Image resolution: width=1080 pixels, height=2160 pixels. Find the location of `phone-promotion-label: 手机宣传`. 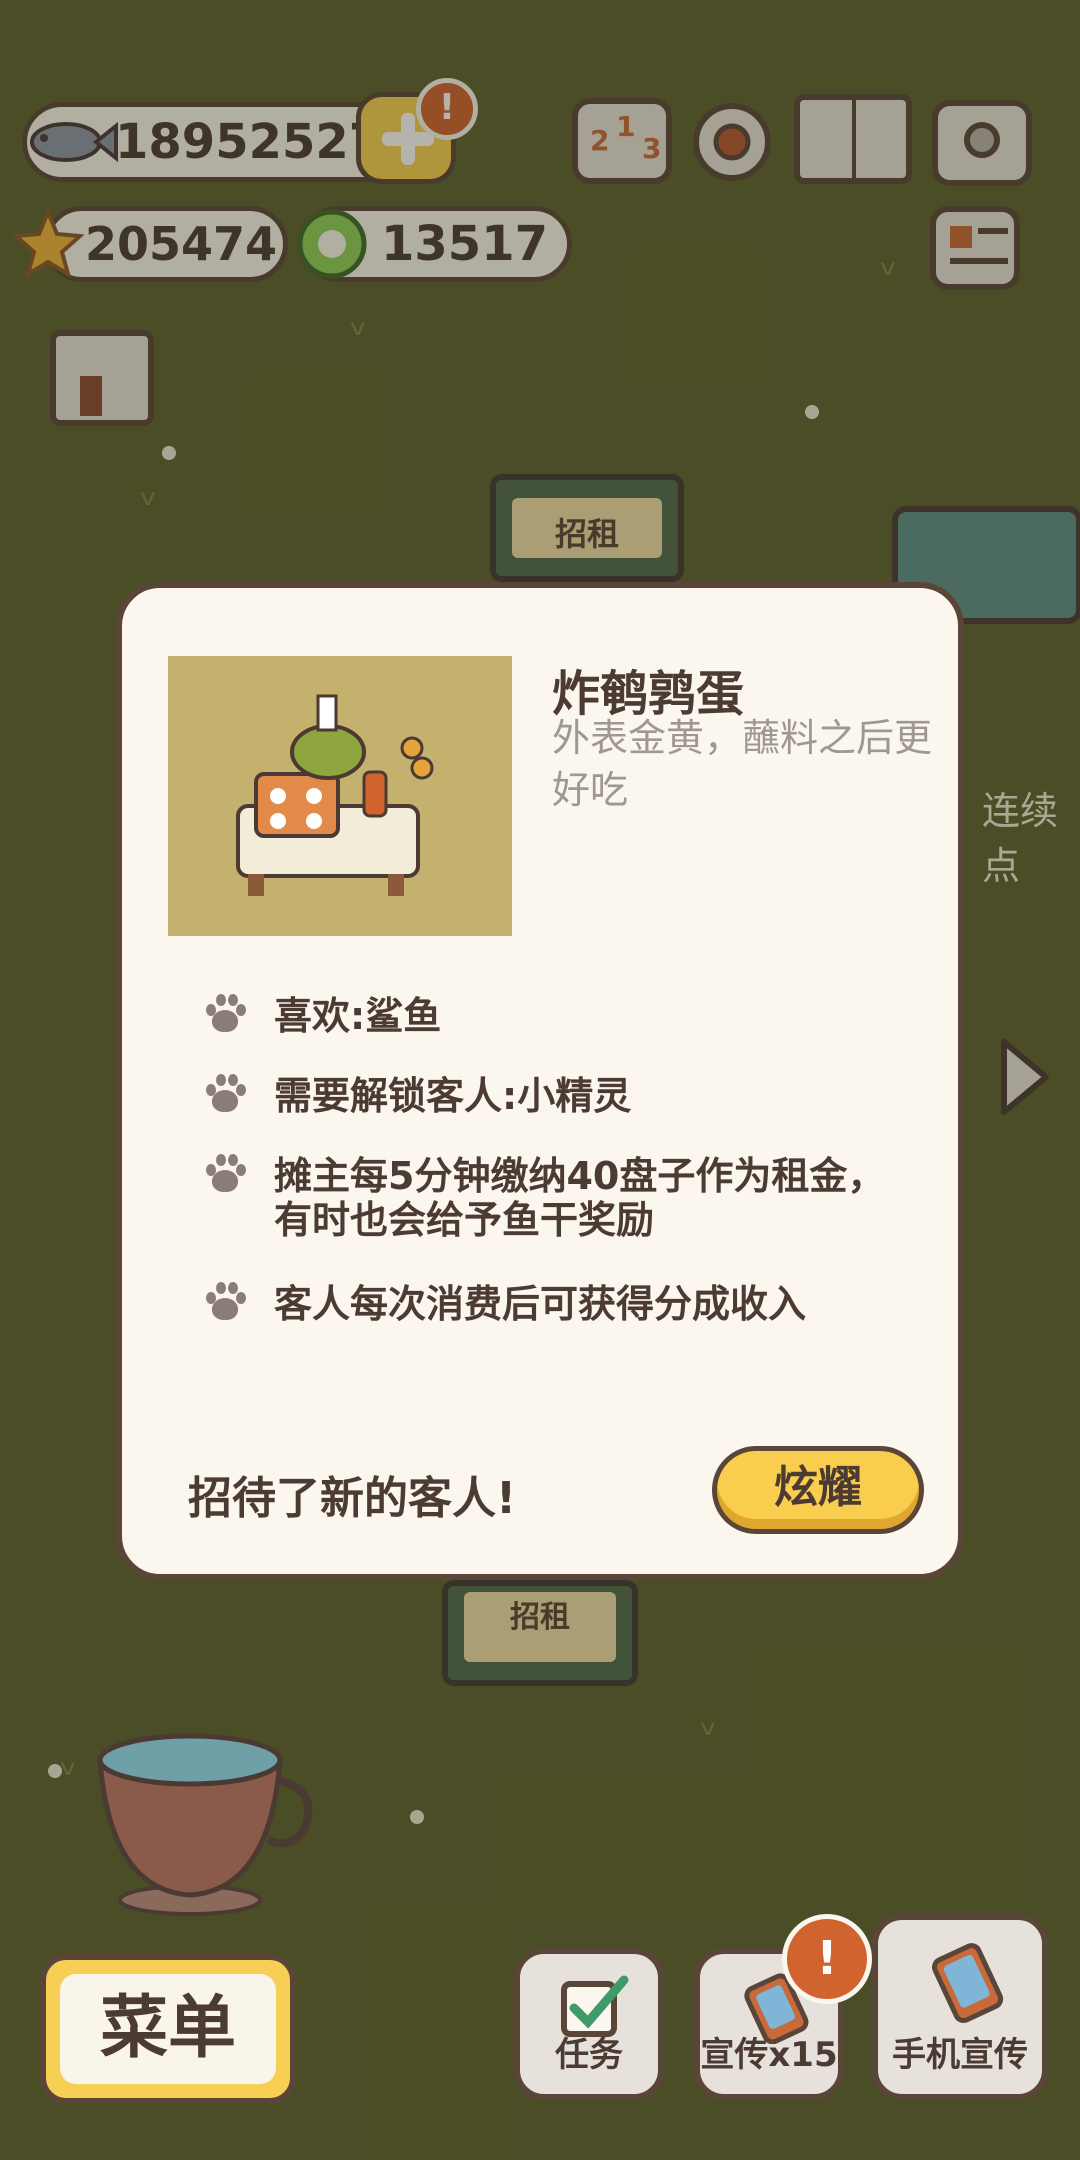

phone-promotion-label: 手机宣传 is located at coordinates (960, 2055).